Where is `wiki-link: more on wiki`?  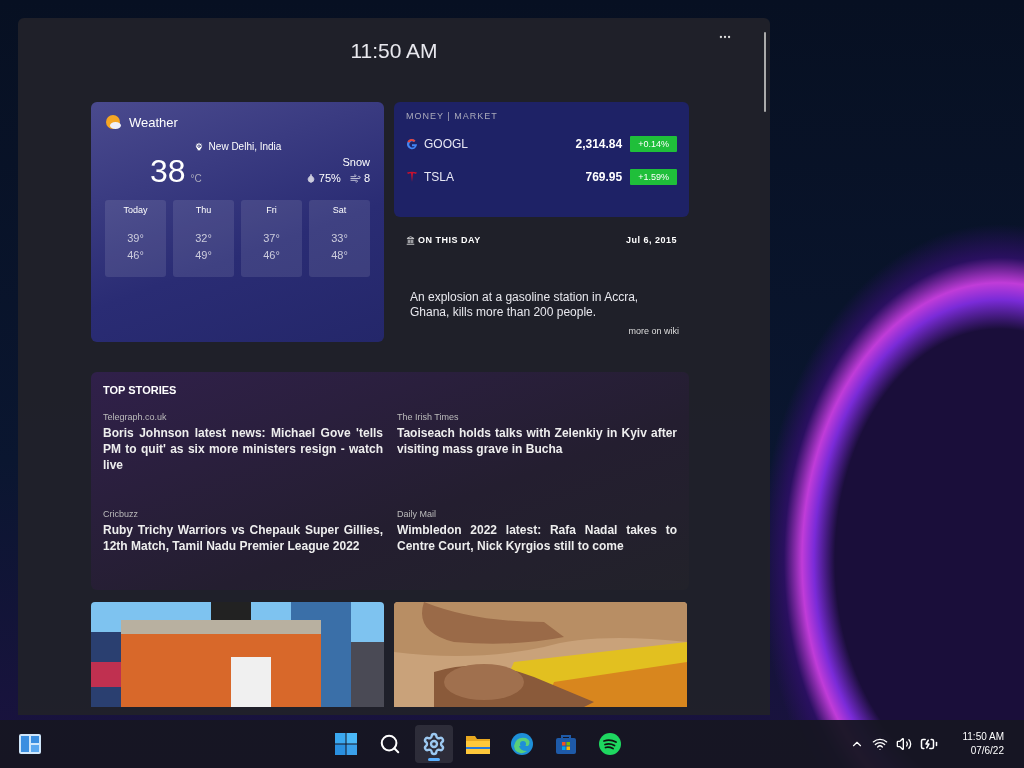 wiki-link: more on wiki is located at coordinates (653, 331).